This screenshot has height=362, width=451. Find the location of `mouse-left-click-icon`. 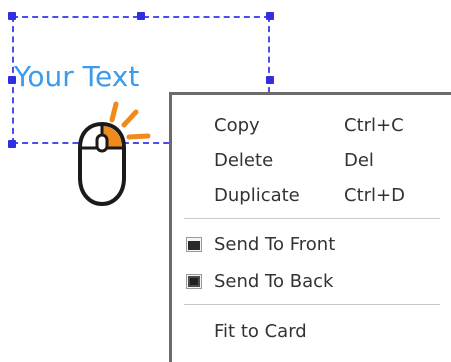

mouse-left-click-icon is located at coordinates (114, 154).